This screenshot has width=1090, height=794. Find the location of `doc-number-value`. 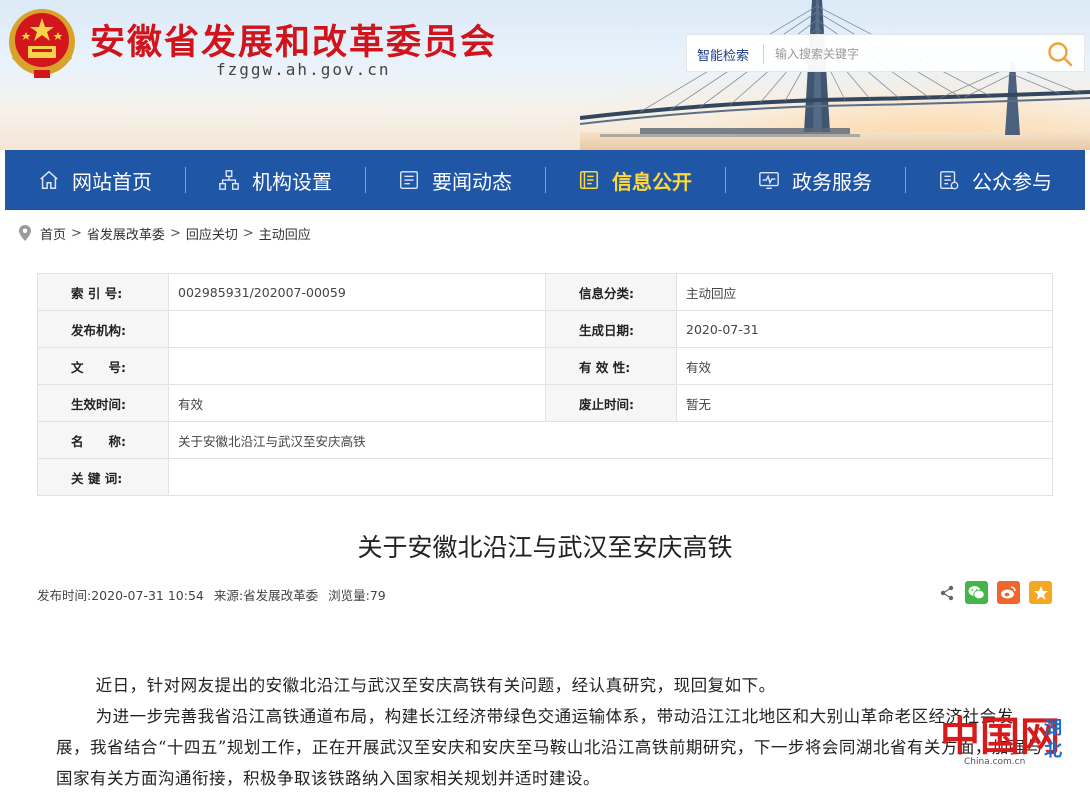

doc-number-value is located at coordinates (357, 366).